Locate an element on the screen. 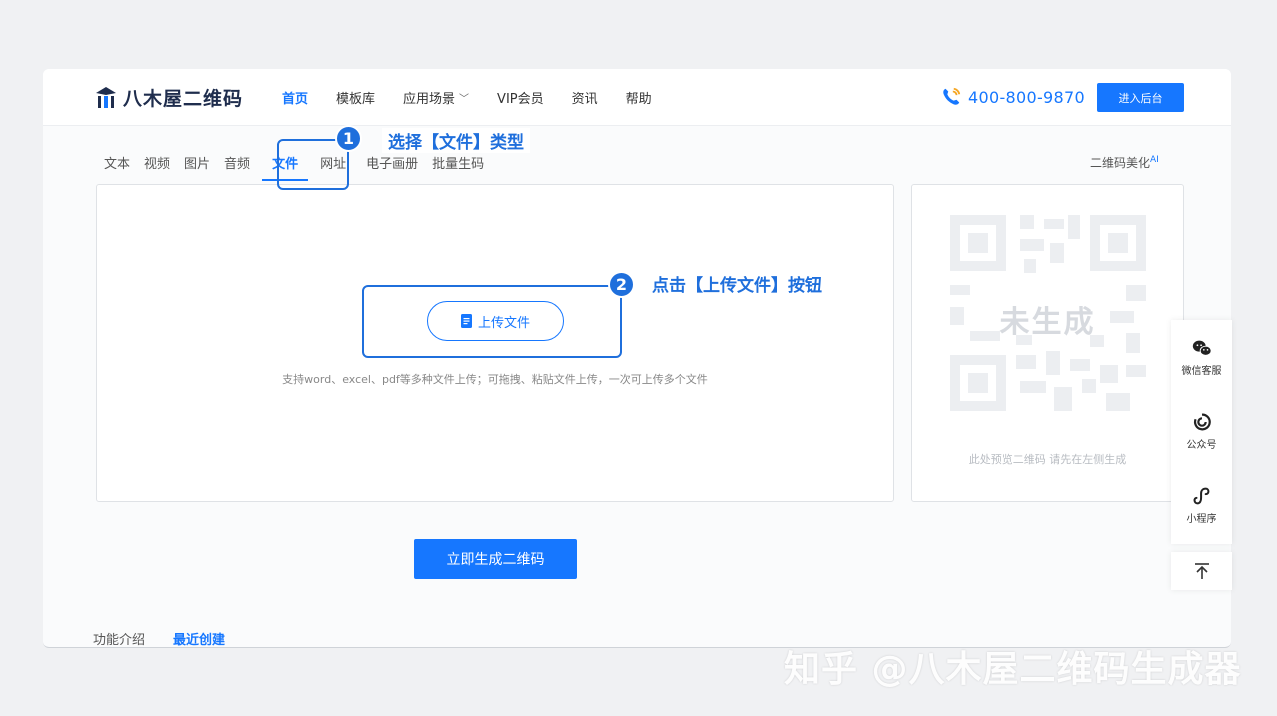 Image resolution: width=1277 pixels, height=716 pixels. nav-news: 资讯 is located at coordinates (585, 97).